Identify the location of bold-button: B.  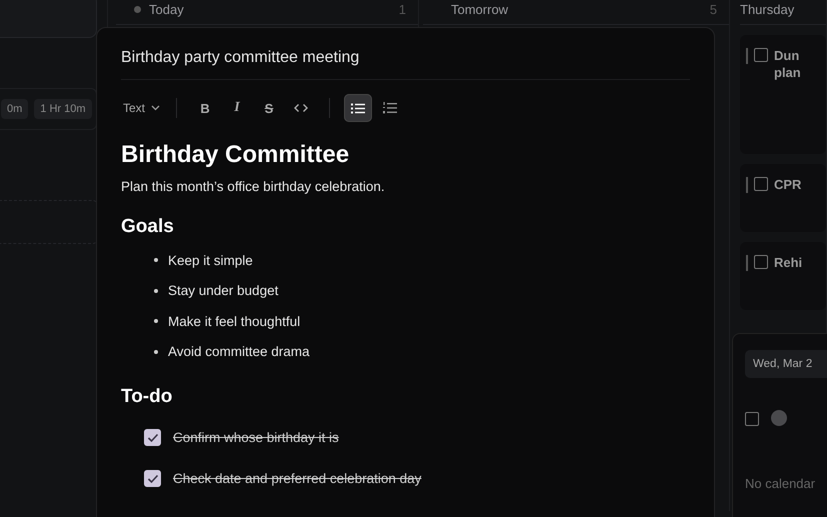
(205, 108).